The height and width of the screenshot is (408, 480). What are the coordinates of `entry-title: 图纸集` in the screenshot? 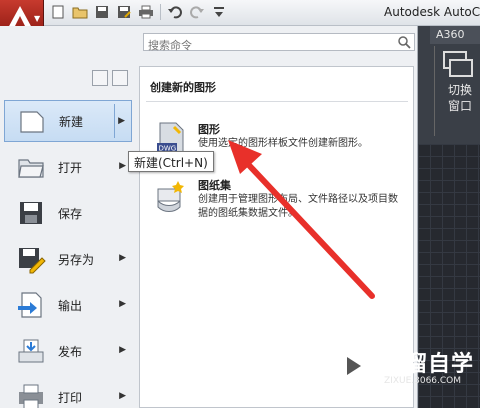 It's located at (214, 185).